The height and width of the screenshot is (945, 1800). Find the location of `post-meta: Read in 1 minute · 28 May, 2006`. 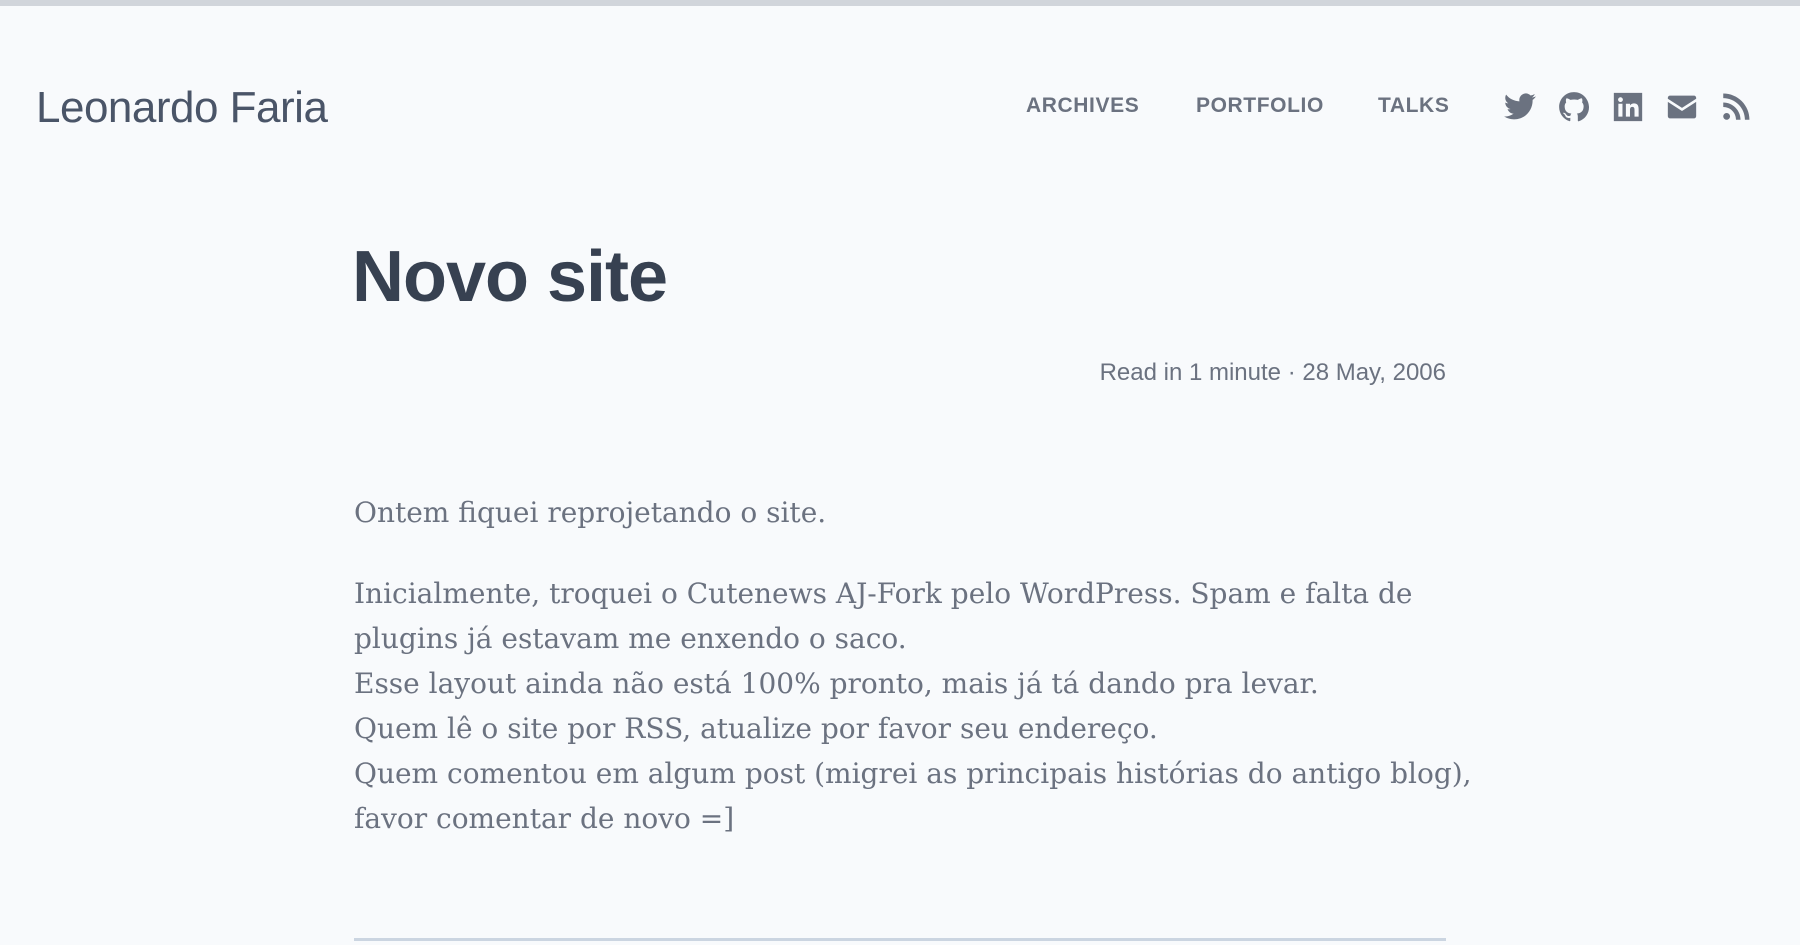

post-meta: Read in 1 minute · 28 May, 2006 is located at coordinates (1272, 372).